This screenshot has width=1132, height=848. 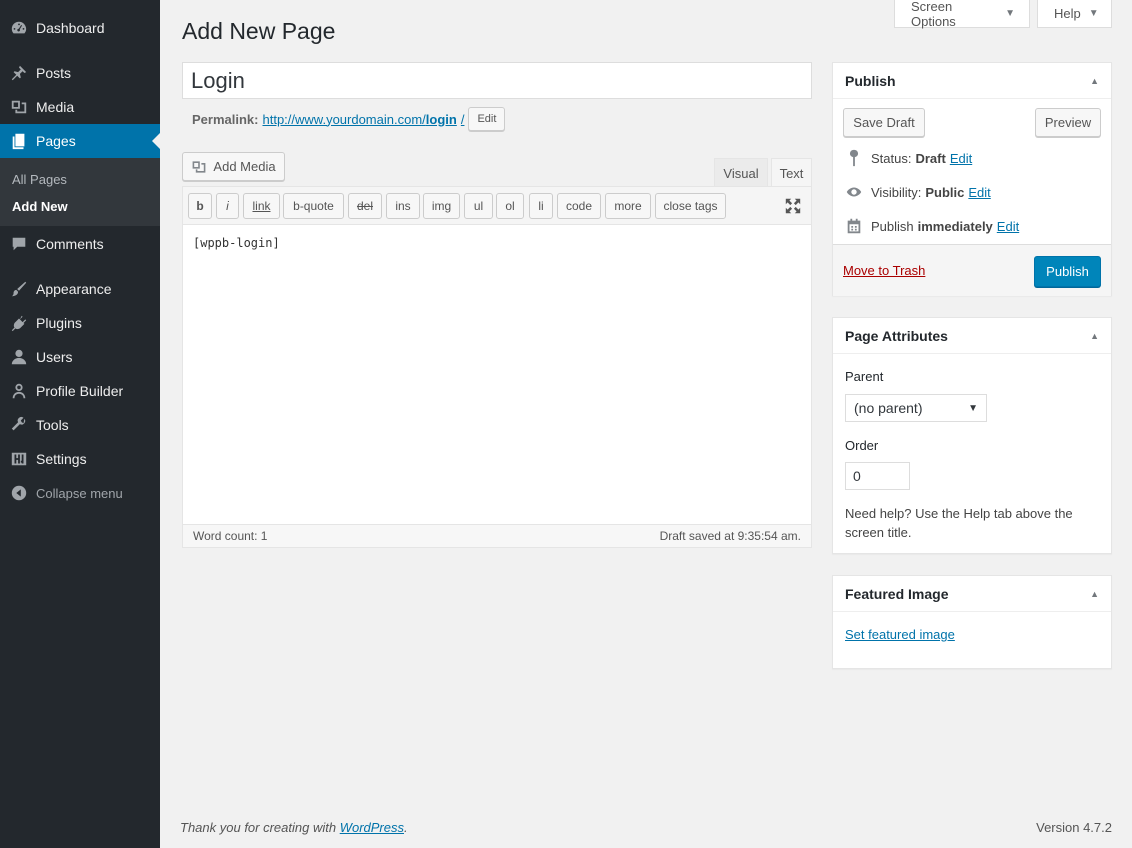 I want to click on featured-image-header: Featured Image ▲, so click(x=972, y=594).